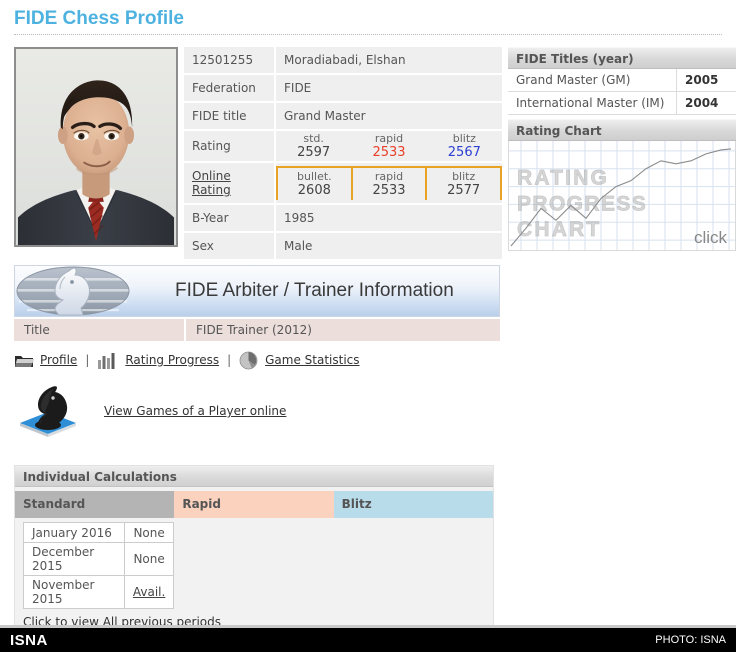  I want to click on period-status-link: Avail., so click(149, 592).